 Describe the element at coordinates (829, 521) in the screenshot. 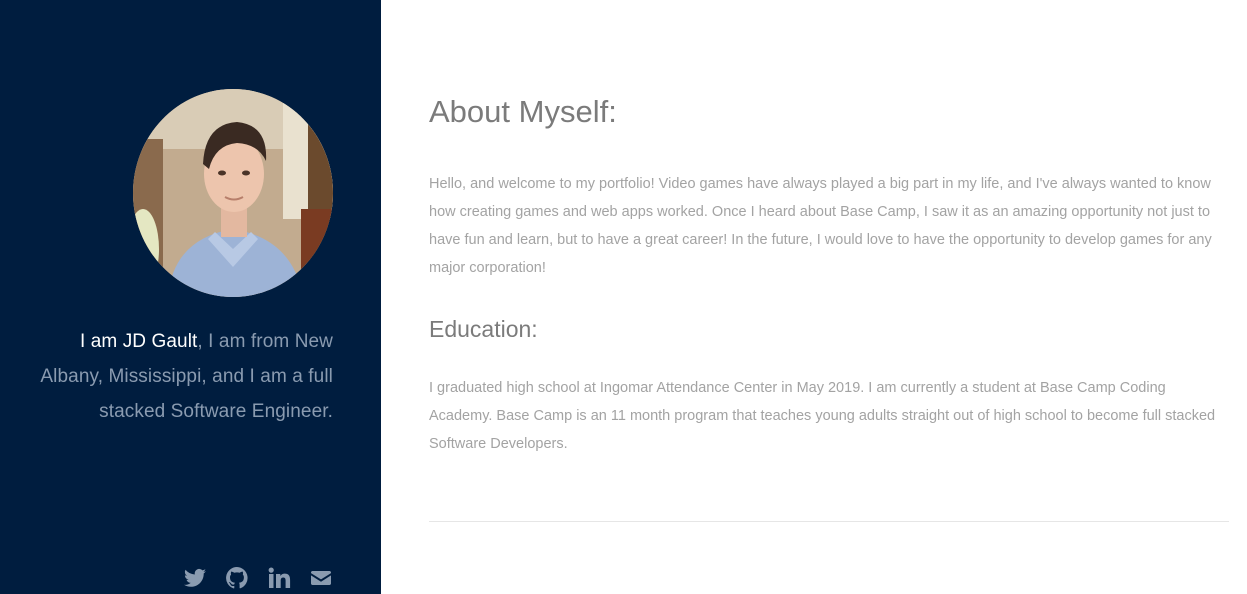

I see `section-divider` at that location.